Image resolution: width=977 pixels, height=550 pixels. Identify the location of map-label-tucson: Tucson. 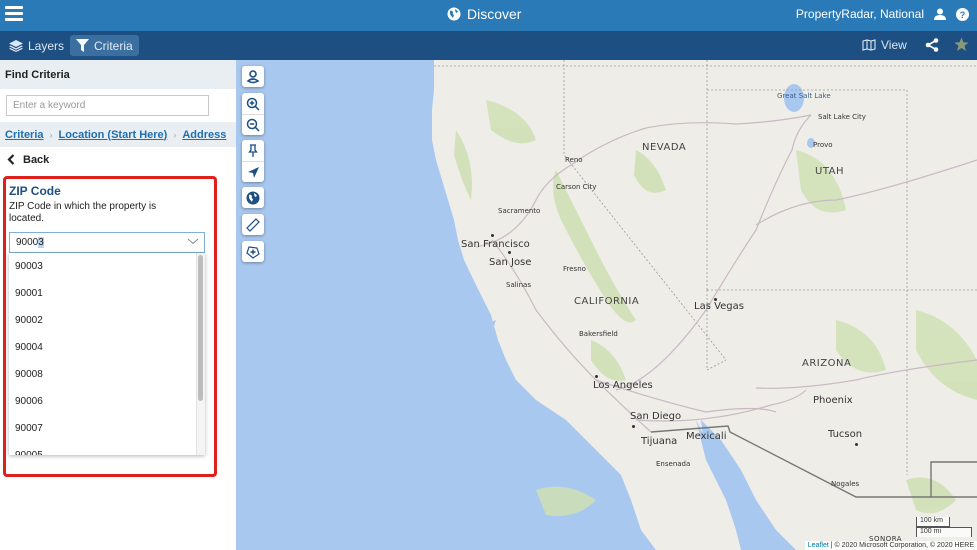
(845, 434).